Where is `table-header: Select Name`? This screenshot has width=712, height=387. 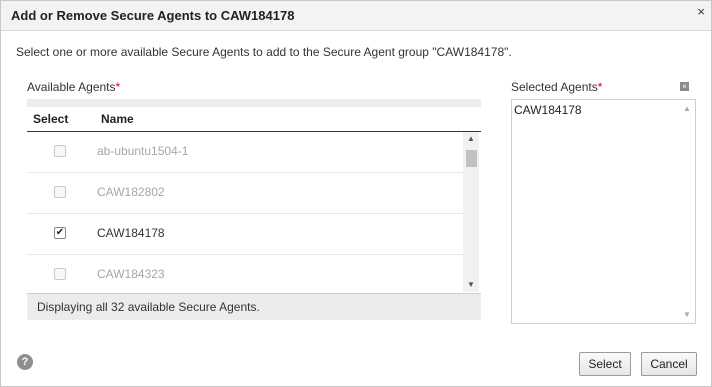
table-header: Select Name is located at coordinates (254, 119).